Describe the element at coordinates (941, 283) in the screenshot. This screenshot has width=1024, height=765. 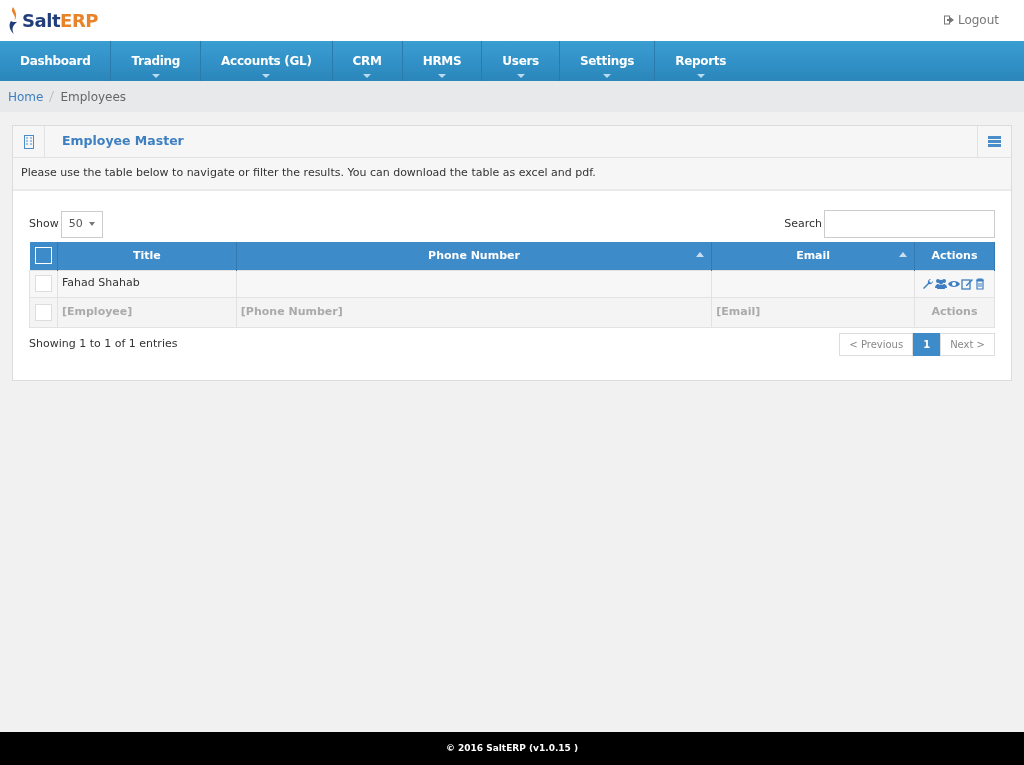
I see `users-icon` at that location.